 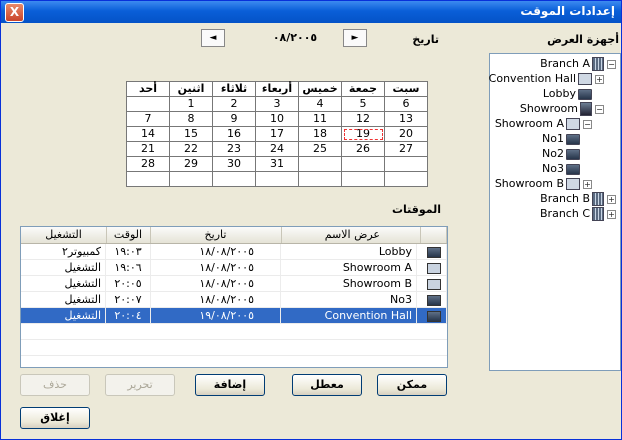 What do you see at coordinates (406, 89) in the screenshot?
I see `weekday-header: سبت` at bounding box center [406, 89].